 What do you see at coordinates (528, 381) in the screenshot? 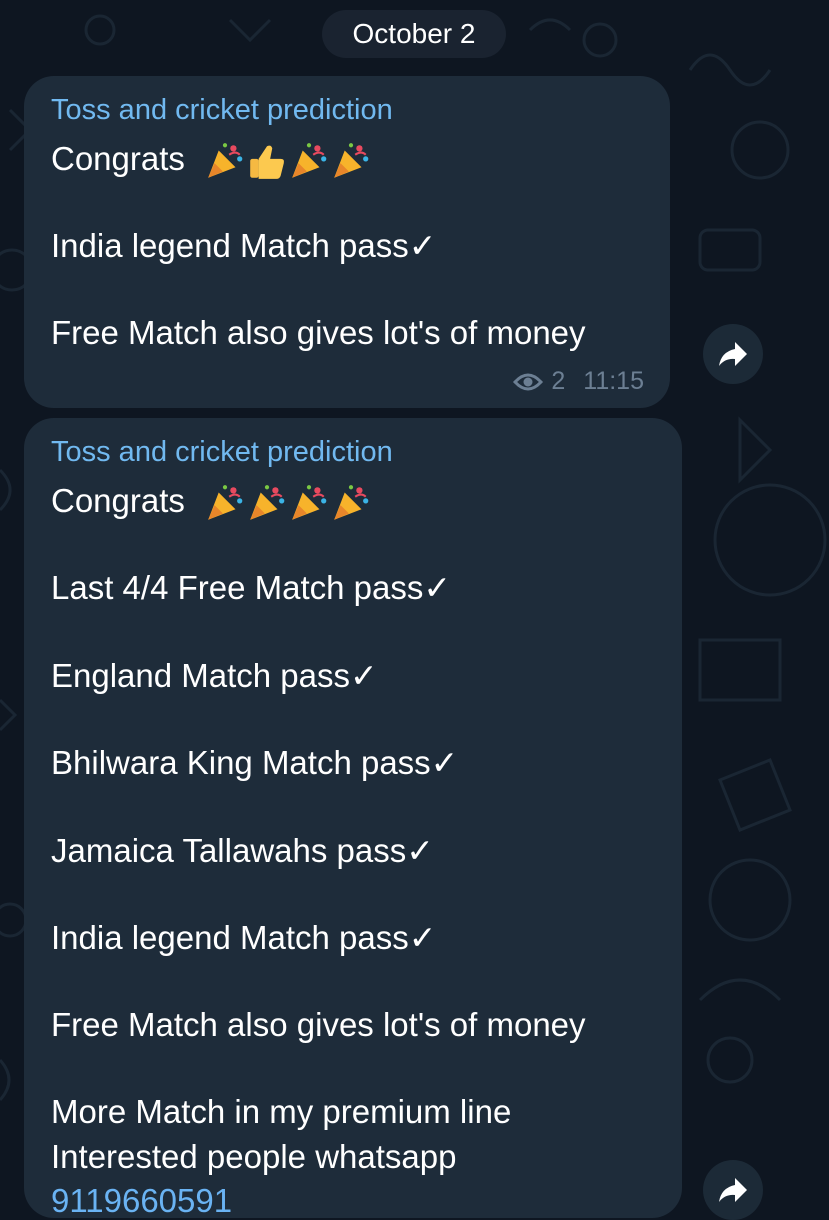
I see `eye-icon` at bounding box center [528, 381].